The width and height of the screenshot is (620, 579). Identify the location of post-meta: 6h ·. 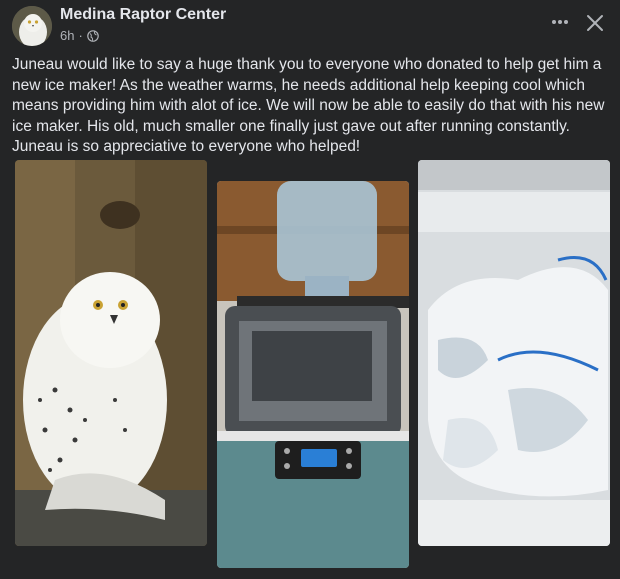
(79, 35).